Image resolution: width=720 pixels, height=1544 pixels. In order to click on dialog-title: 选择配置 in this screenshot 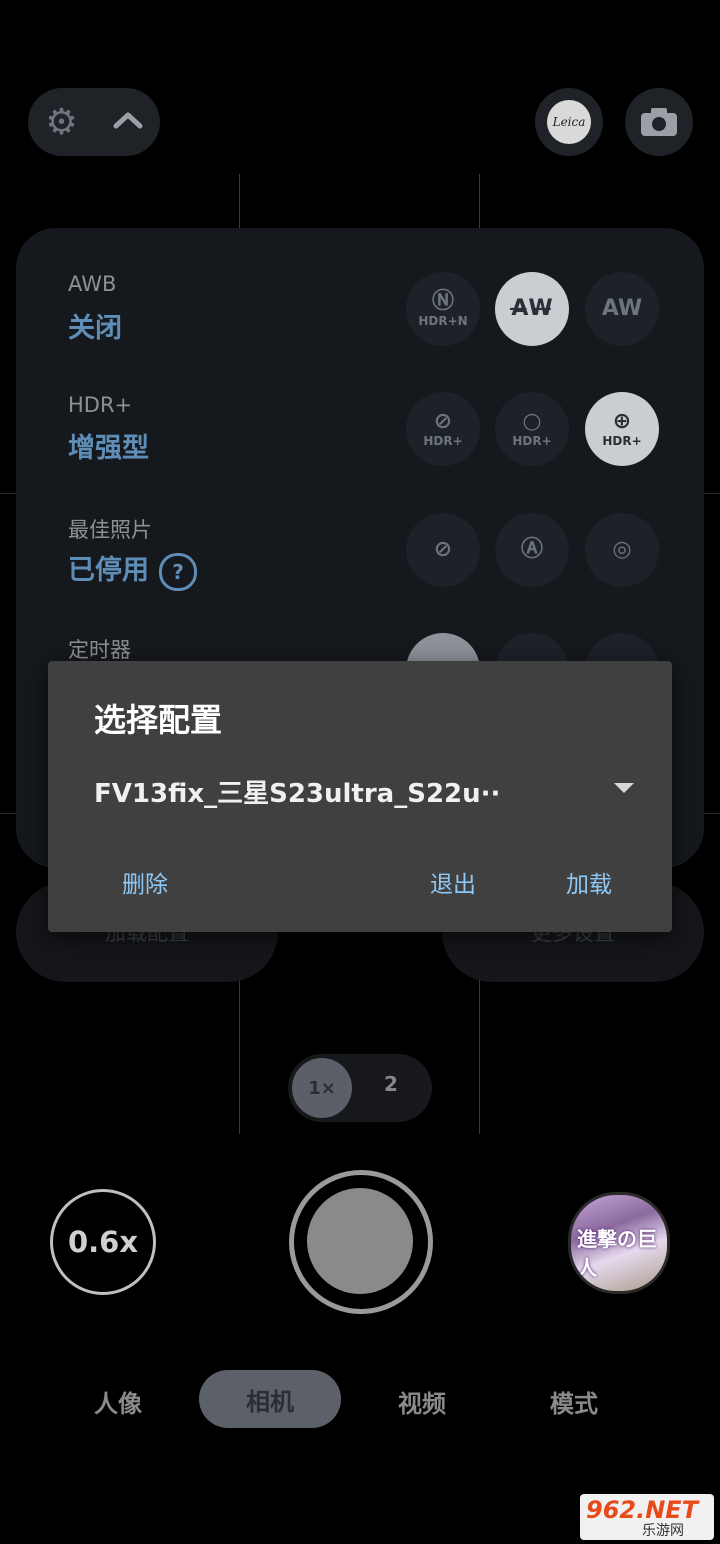, I will do `click(158, 720)`.